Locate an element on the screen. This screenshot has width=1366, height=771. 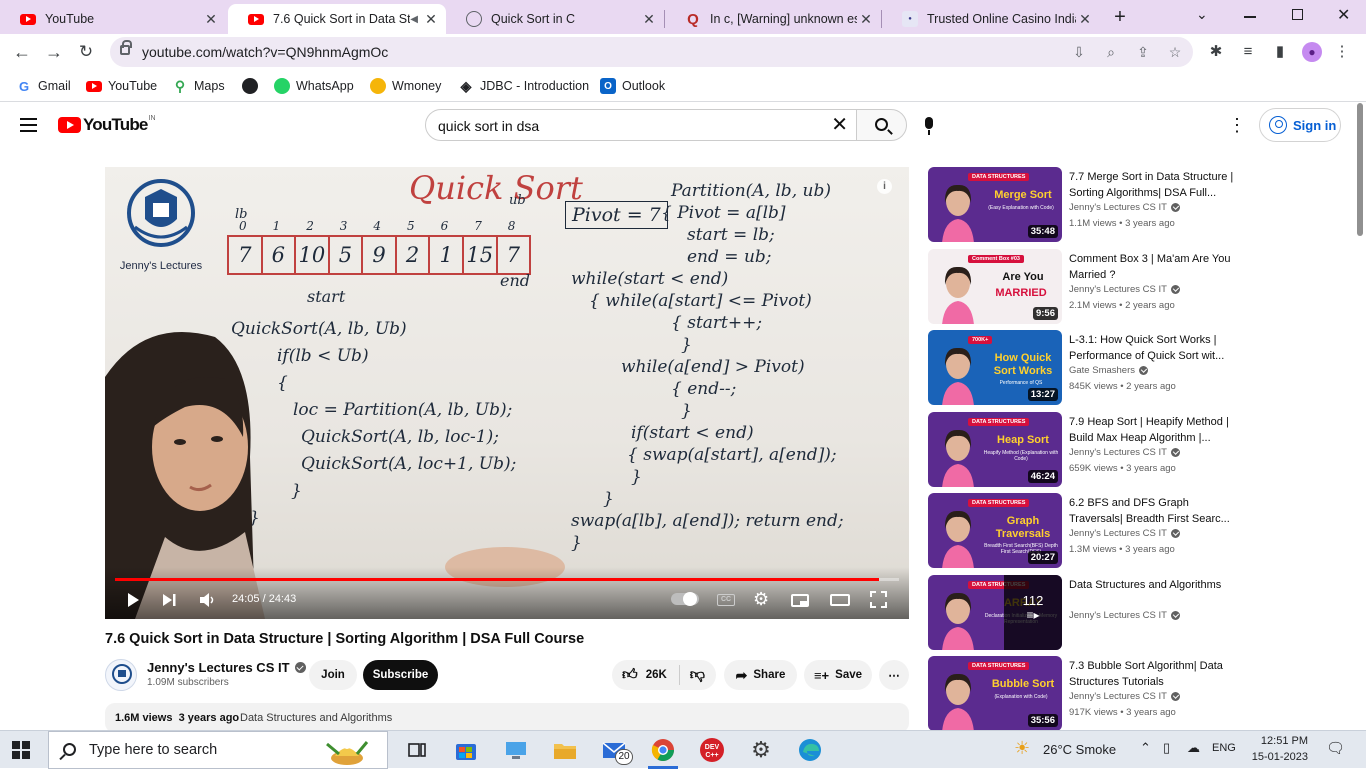
weather-icon: ☀ is located at coordinates (1022, 748).